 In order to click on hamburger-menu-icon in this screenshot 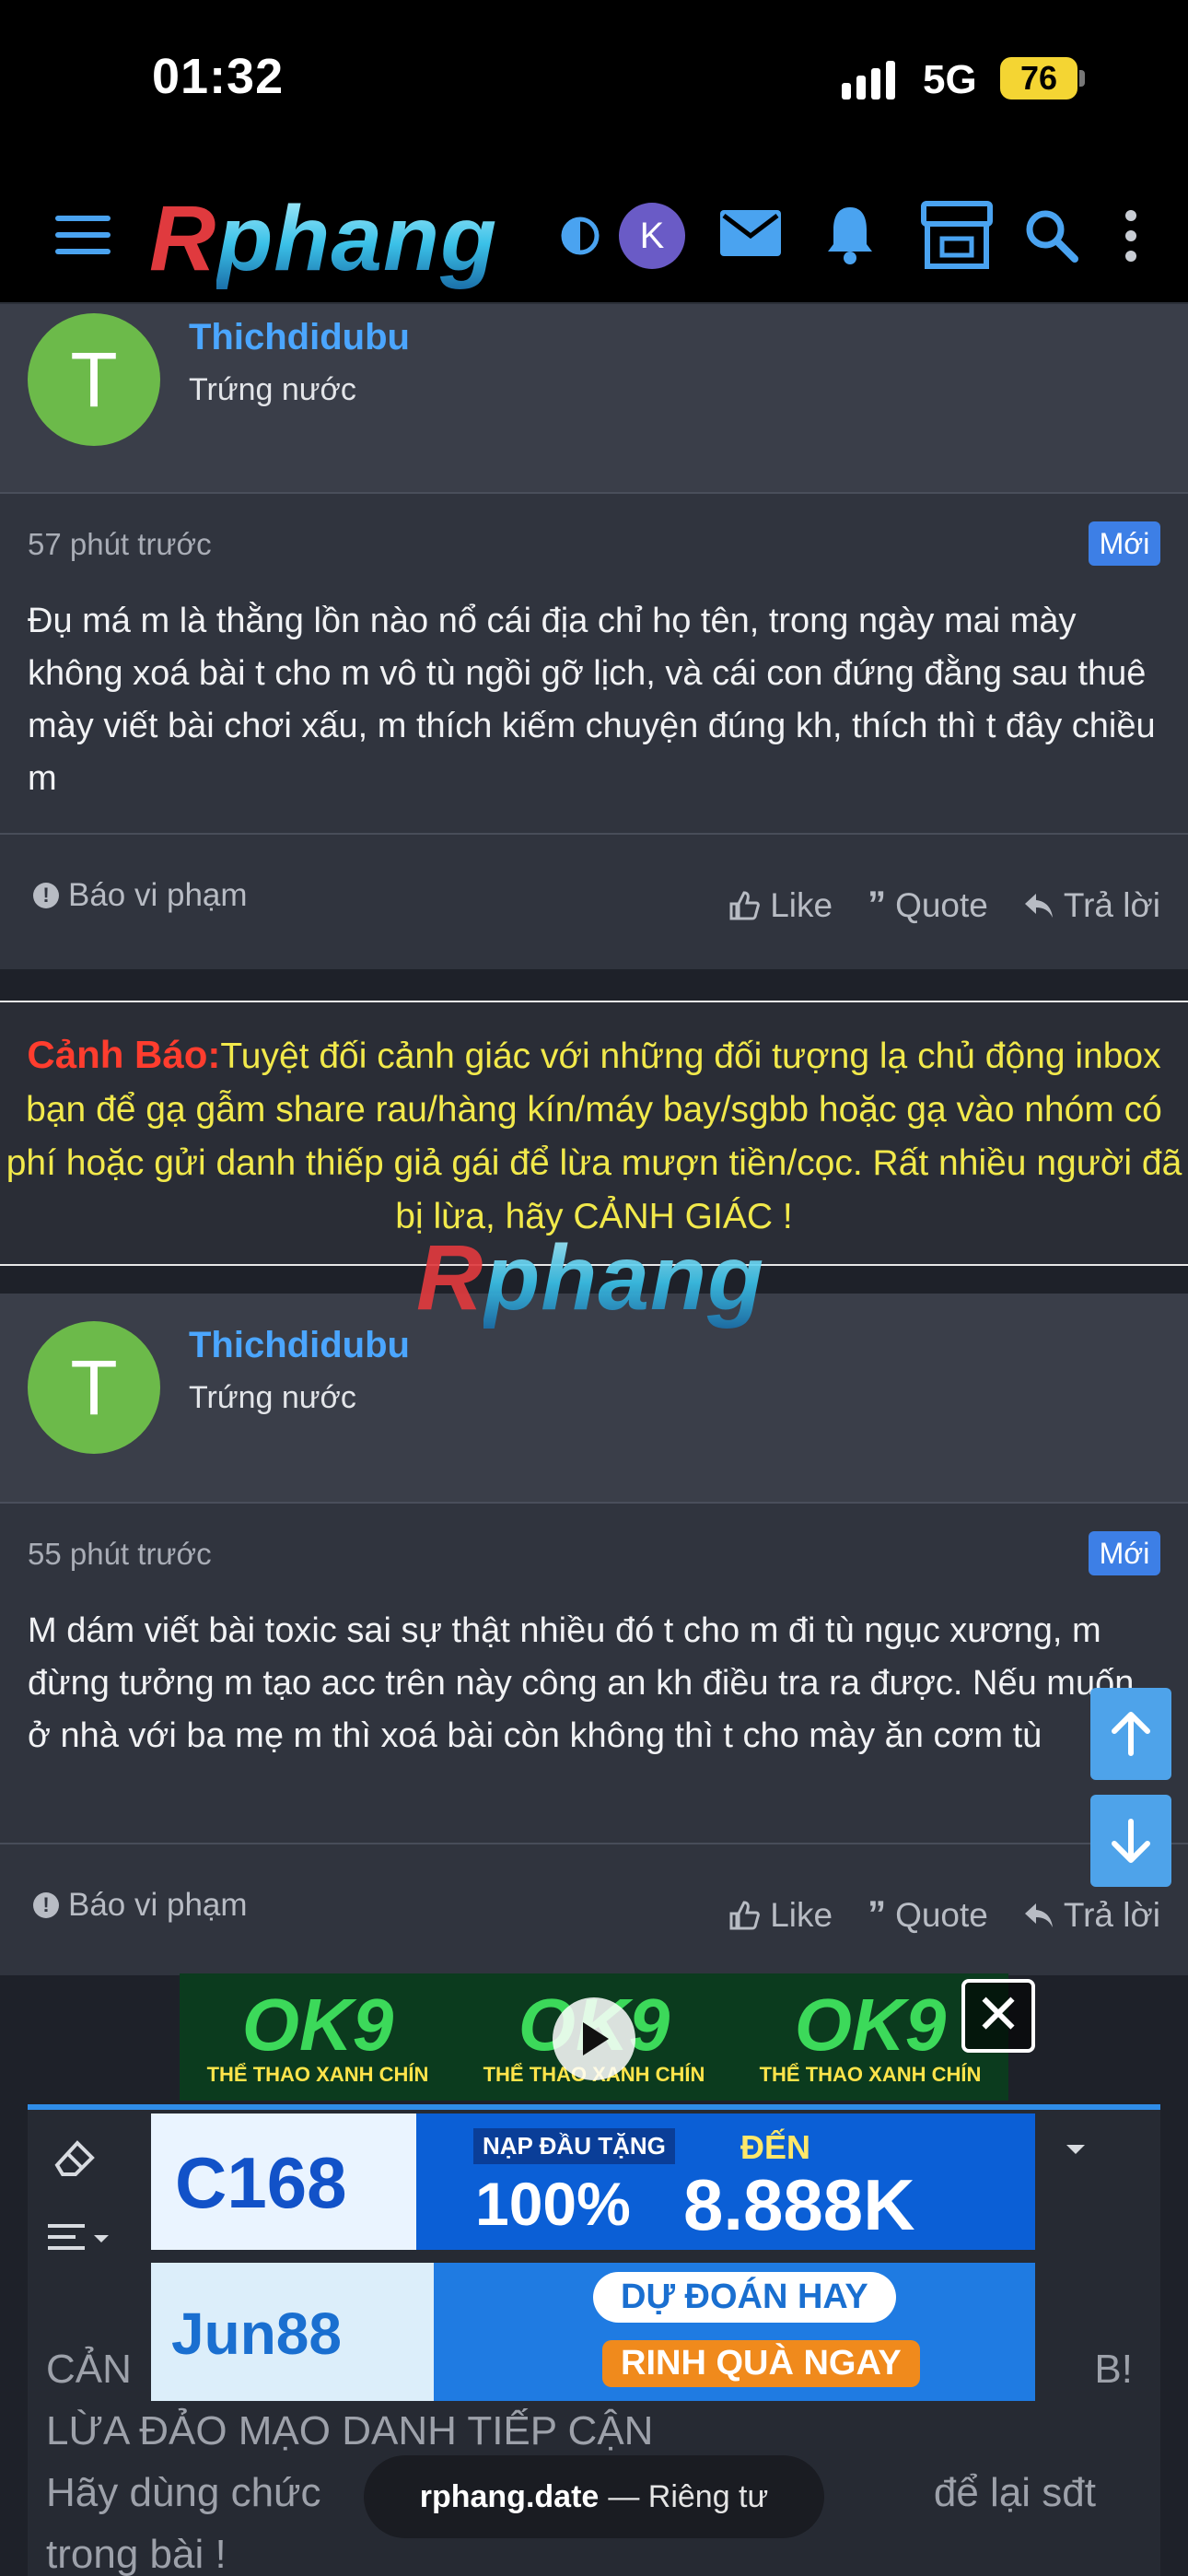, I will do `click(83, 235)`.